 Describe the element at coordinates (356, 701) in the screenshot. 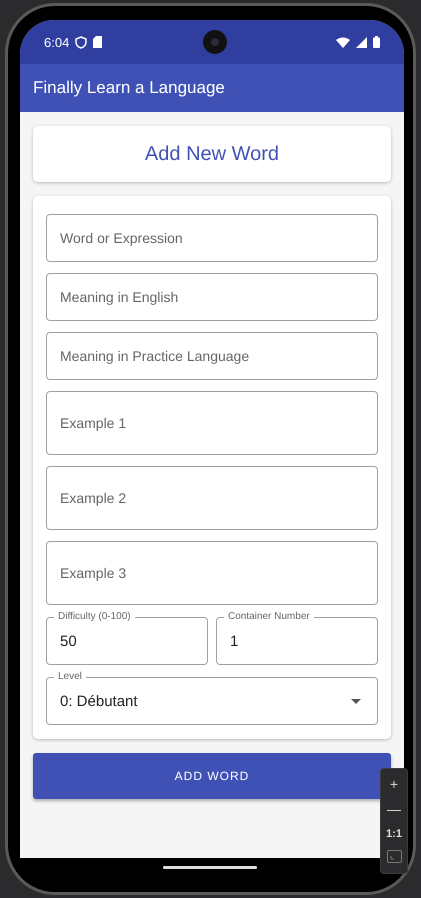

I see `caret-icon` at that location.